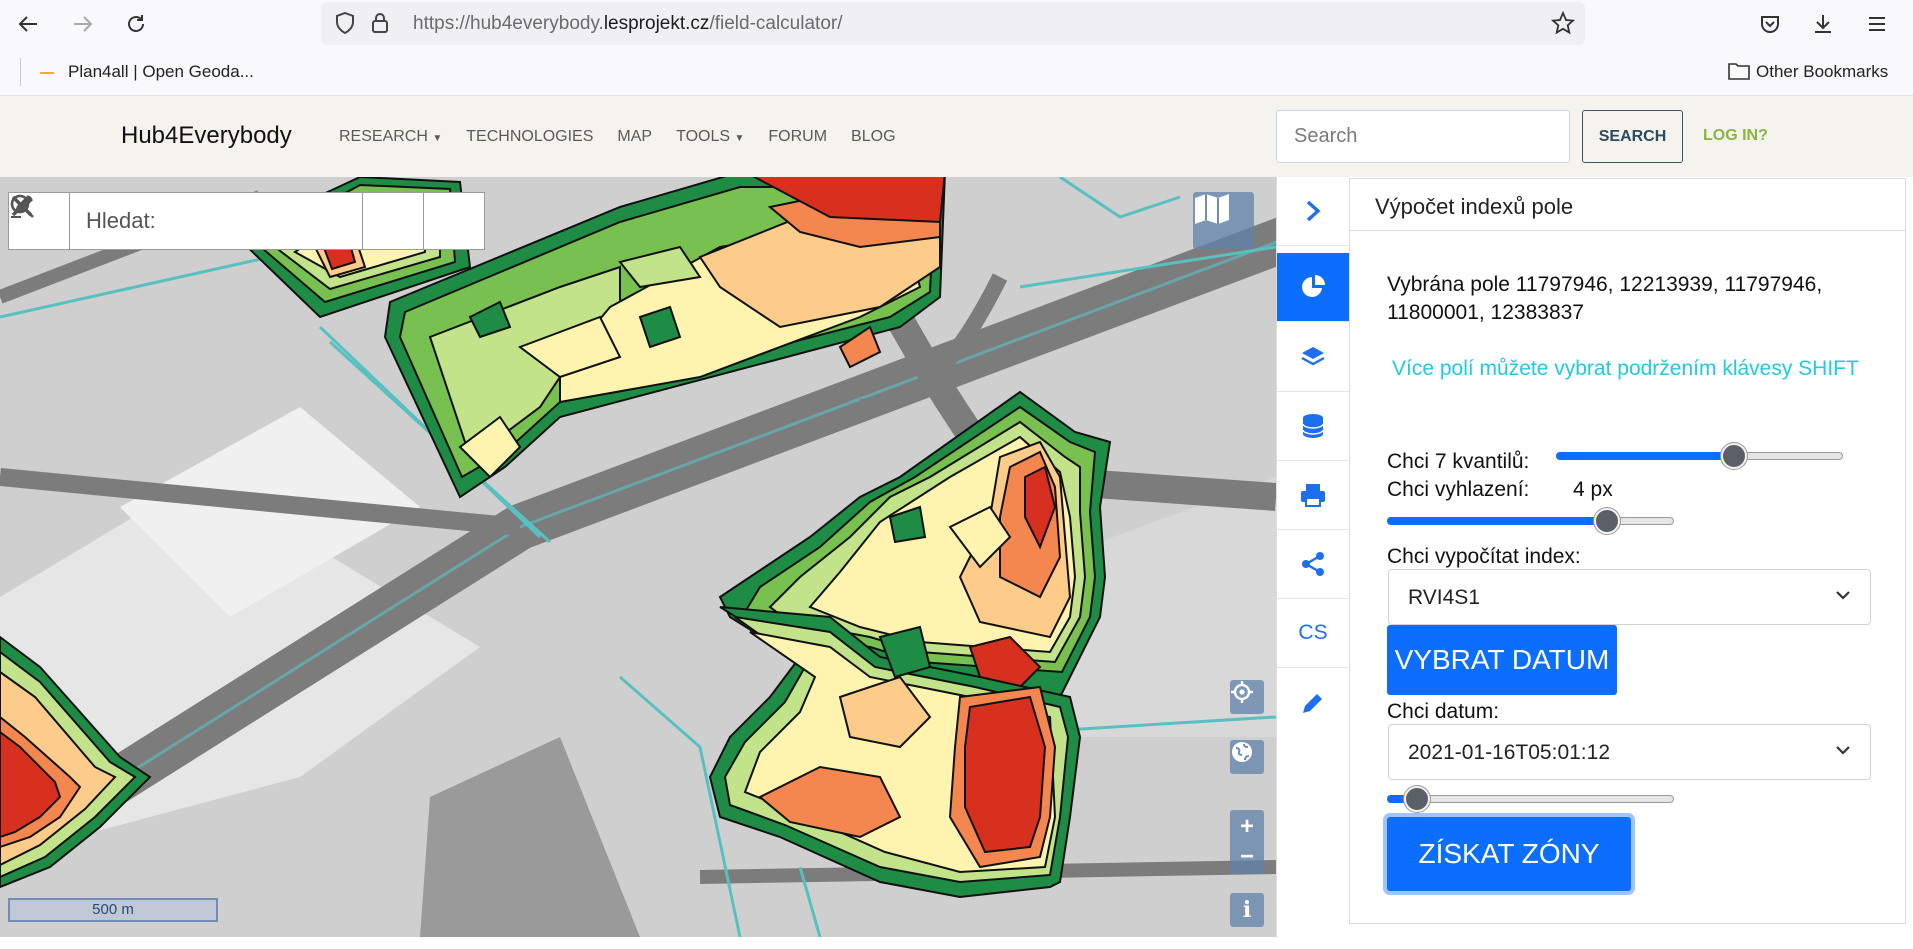 The image size is (1913, 949). Describe the element at coordinates (83, 24) in the screenshot. I see `forward-icon` at that location.